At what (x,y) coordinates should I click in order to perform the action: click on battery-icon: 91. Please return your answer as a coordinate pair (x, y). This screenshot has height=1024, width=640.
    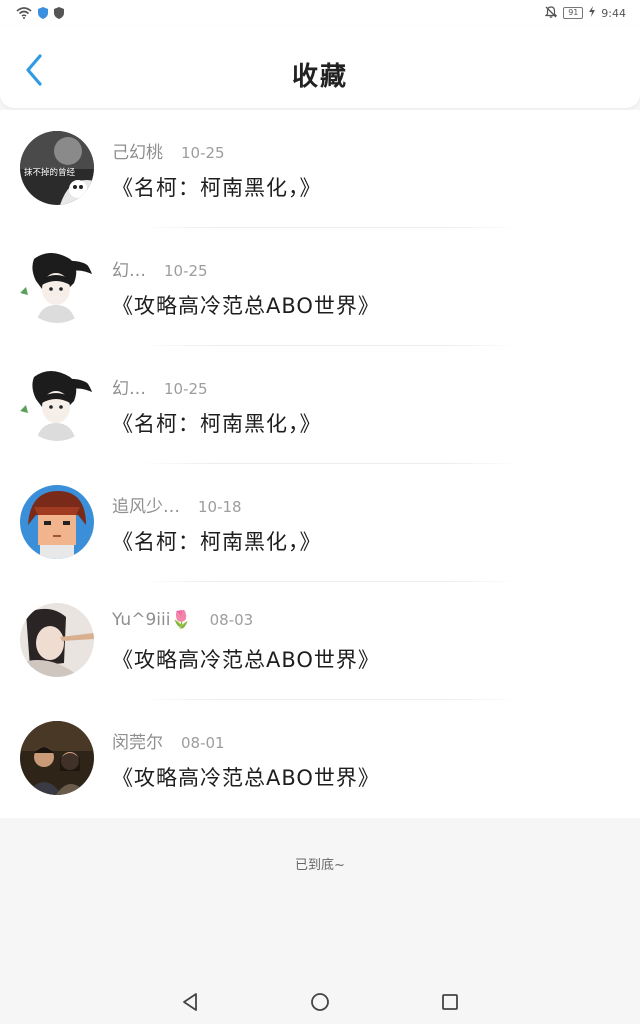
    Looking at the image, I should click on (573, 13).